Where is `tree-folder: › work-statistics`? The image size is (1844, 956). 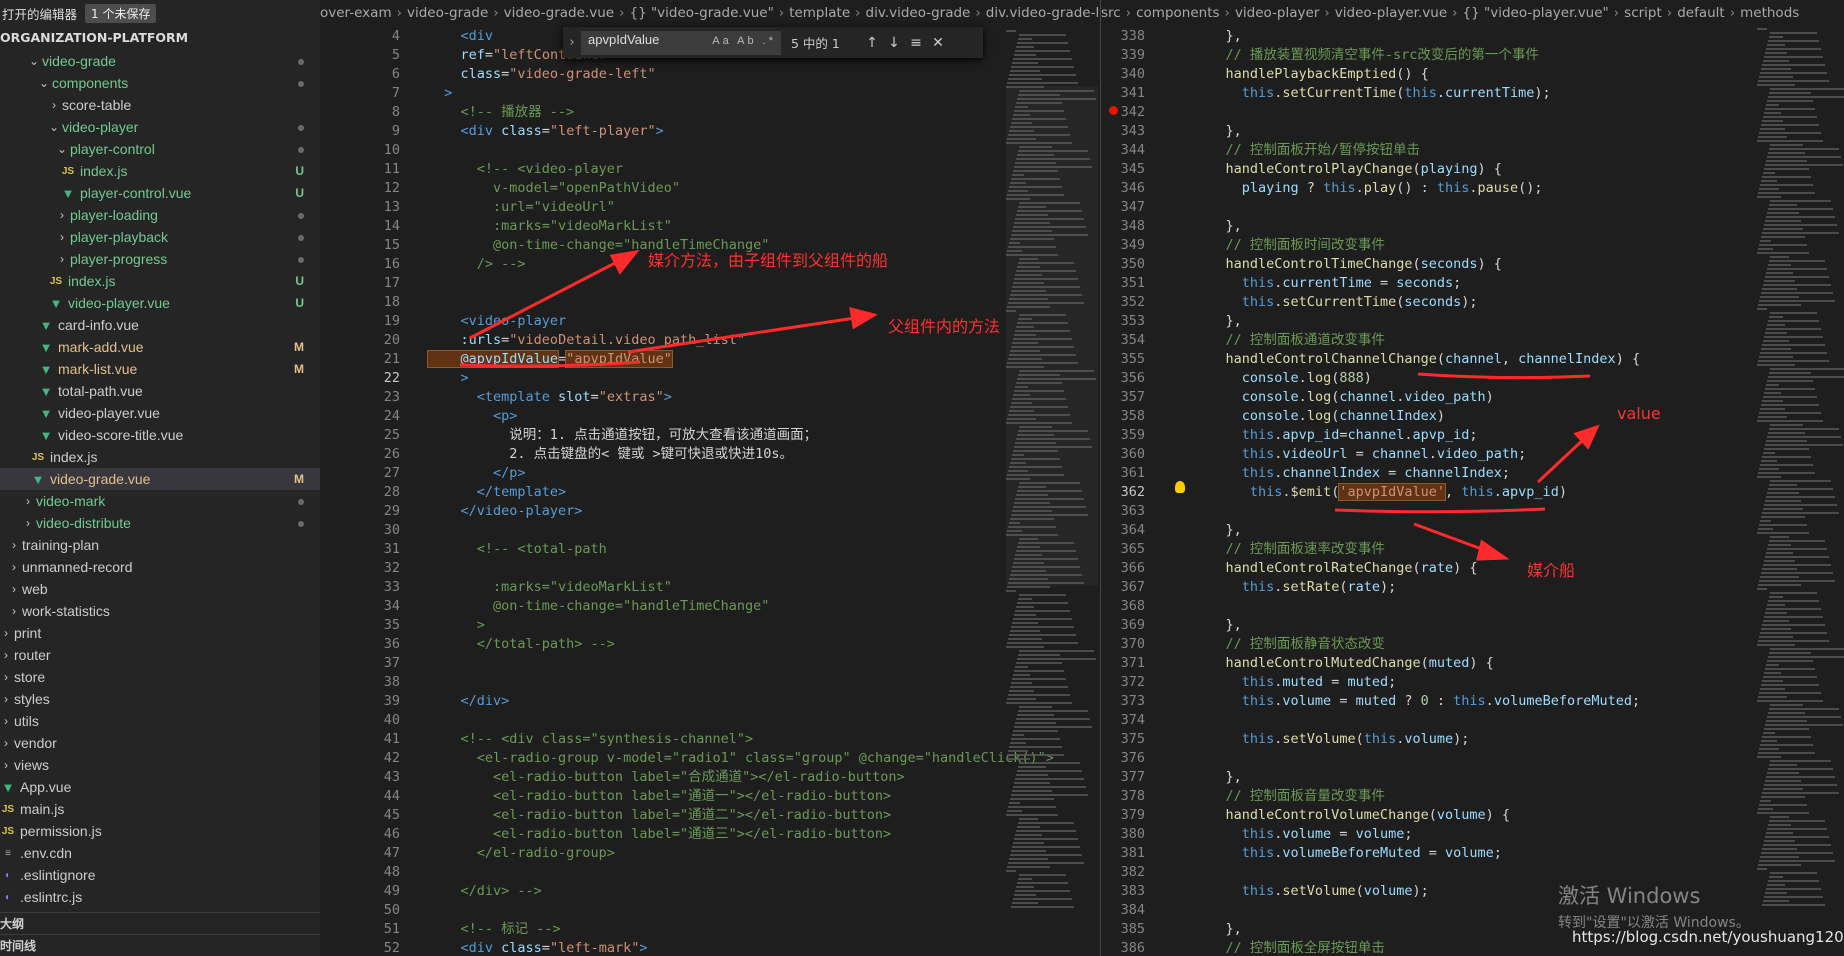
tree-folder: › work-statistics is located at coordinates (160, 611).